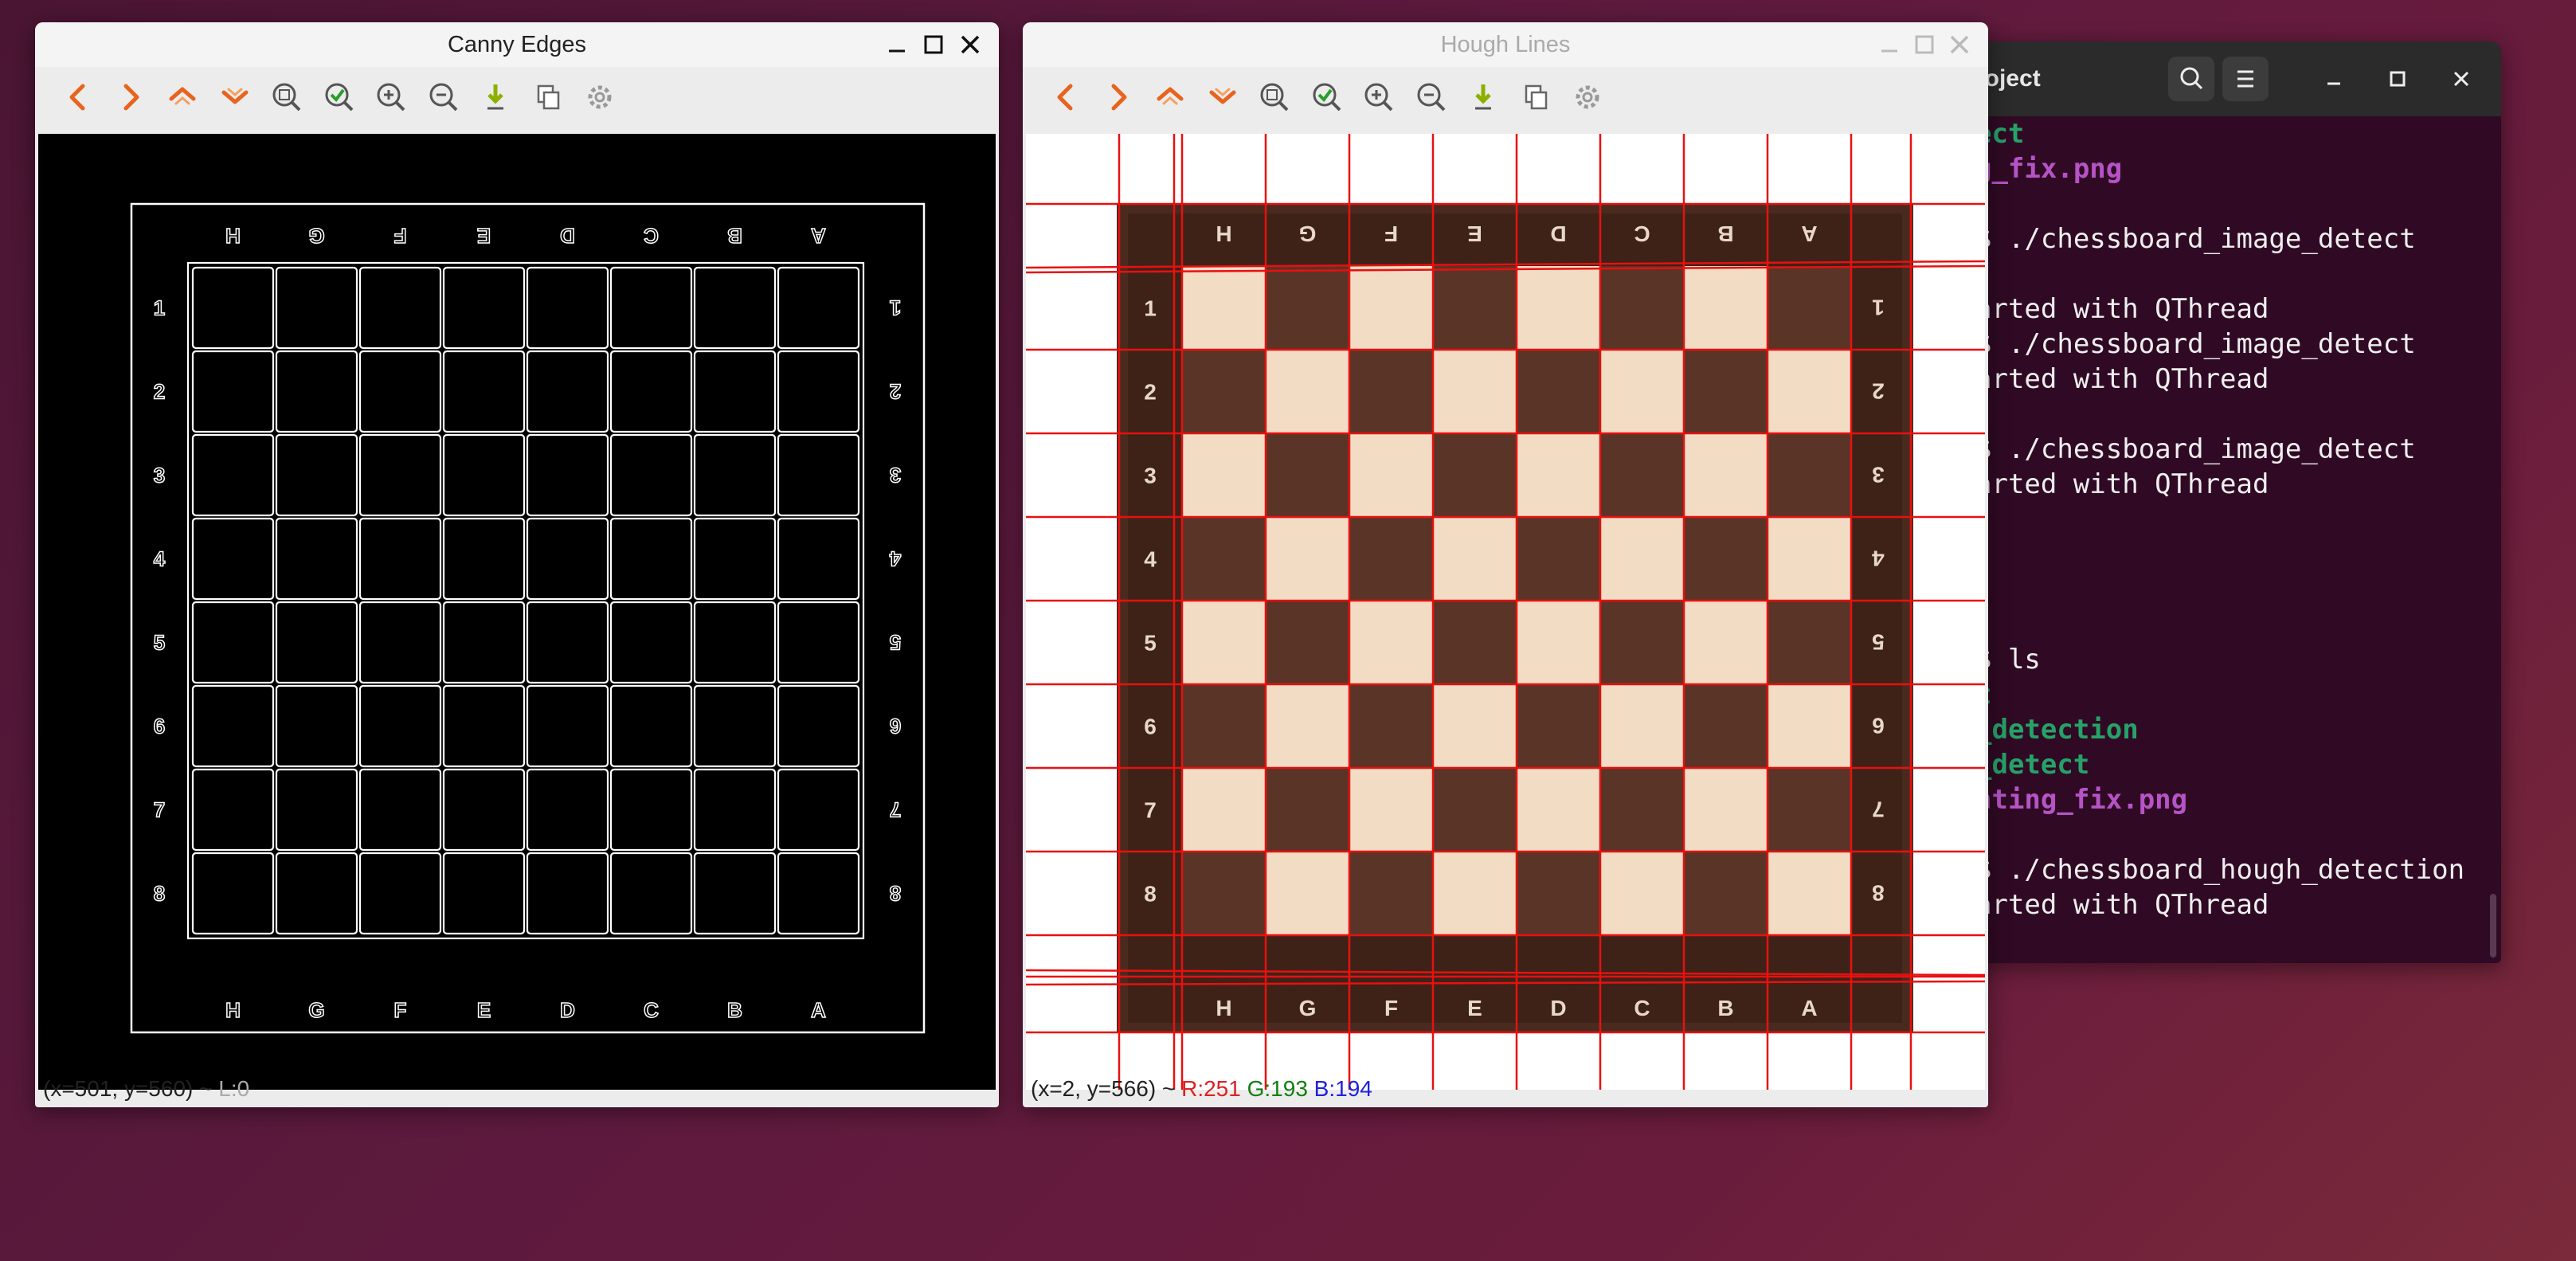 The height and width of the screenshot is (1261, 2576). I want to click on terminal-text: $ ./chessboard_hough_detection, so click(2220, 870).